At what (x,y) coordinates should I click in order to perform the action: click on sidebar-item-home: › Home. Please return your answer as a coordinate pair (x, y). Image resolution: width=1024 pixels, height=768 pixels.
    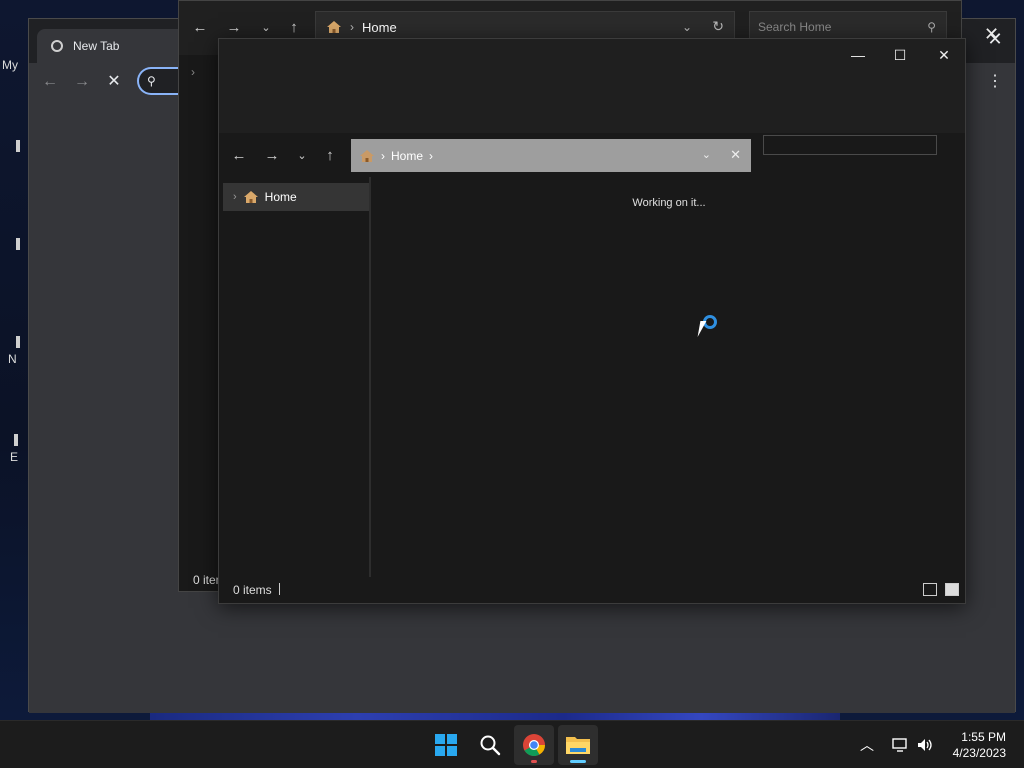
    Looking at the image, I should click on (296, 197).